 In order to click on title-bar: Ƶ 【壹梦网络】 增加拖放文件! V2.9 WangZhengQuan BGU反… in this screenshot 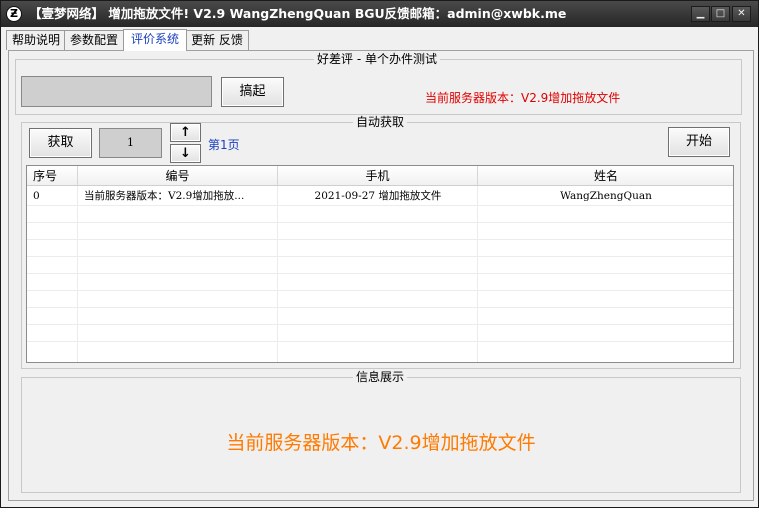, I will do `click(379, 14)`.